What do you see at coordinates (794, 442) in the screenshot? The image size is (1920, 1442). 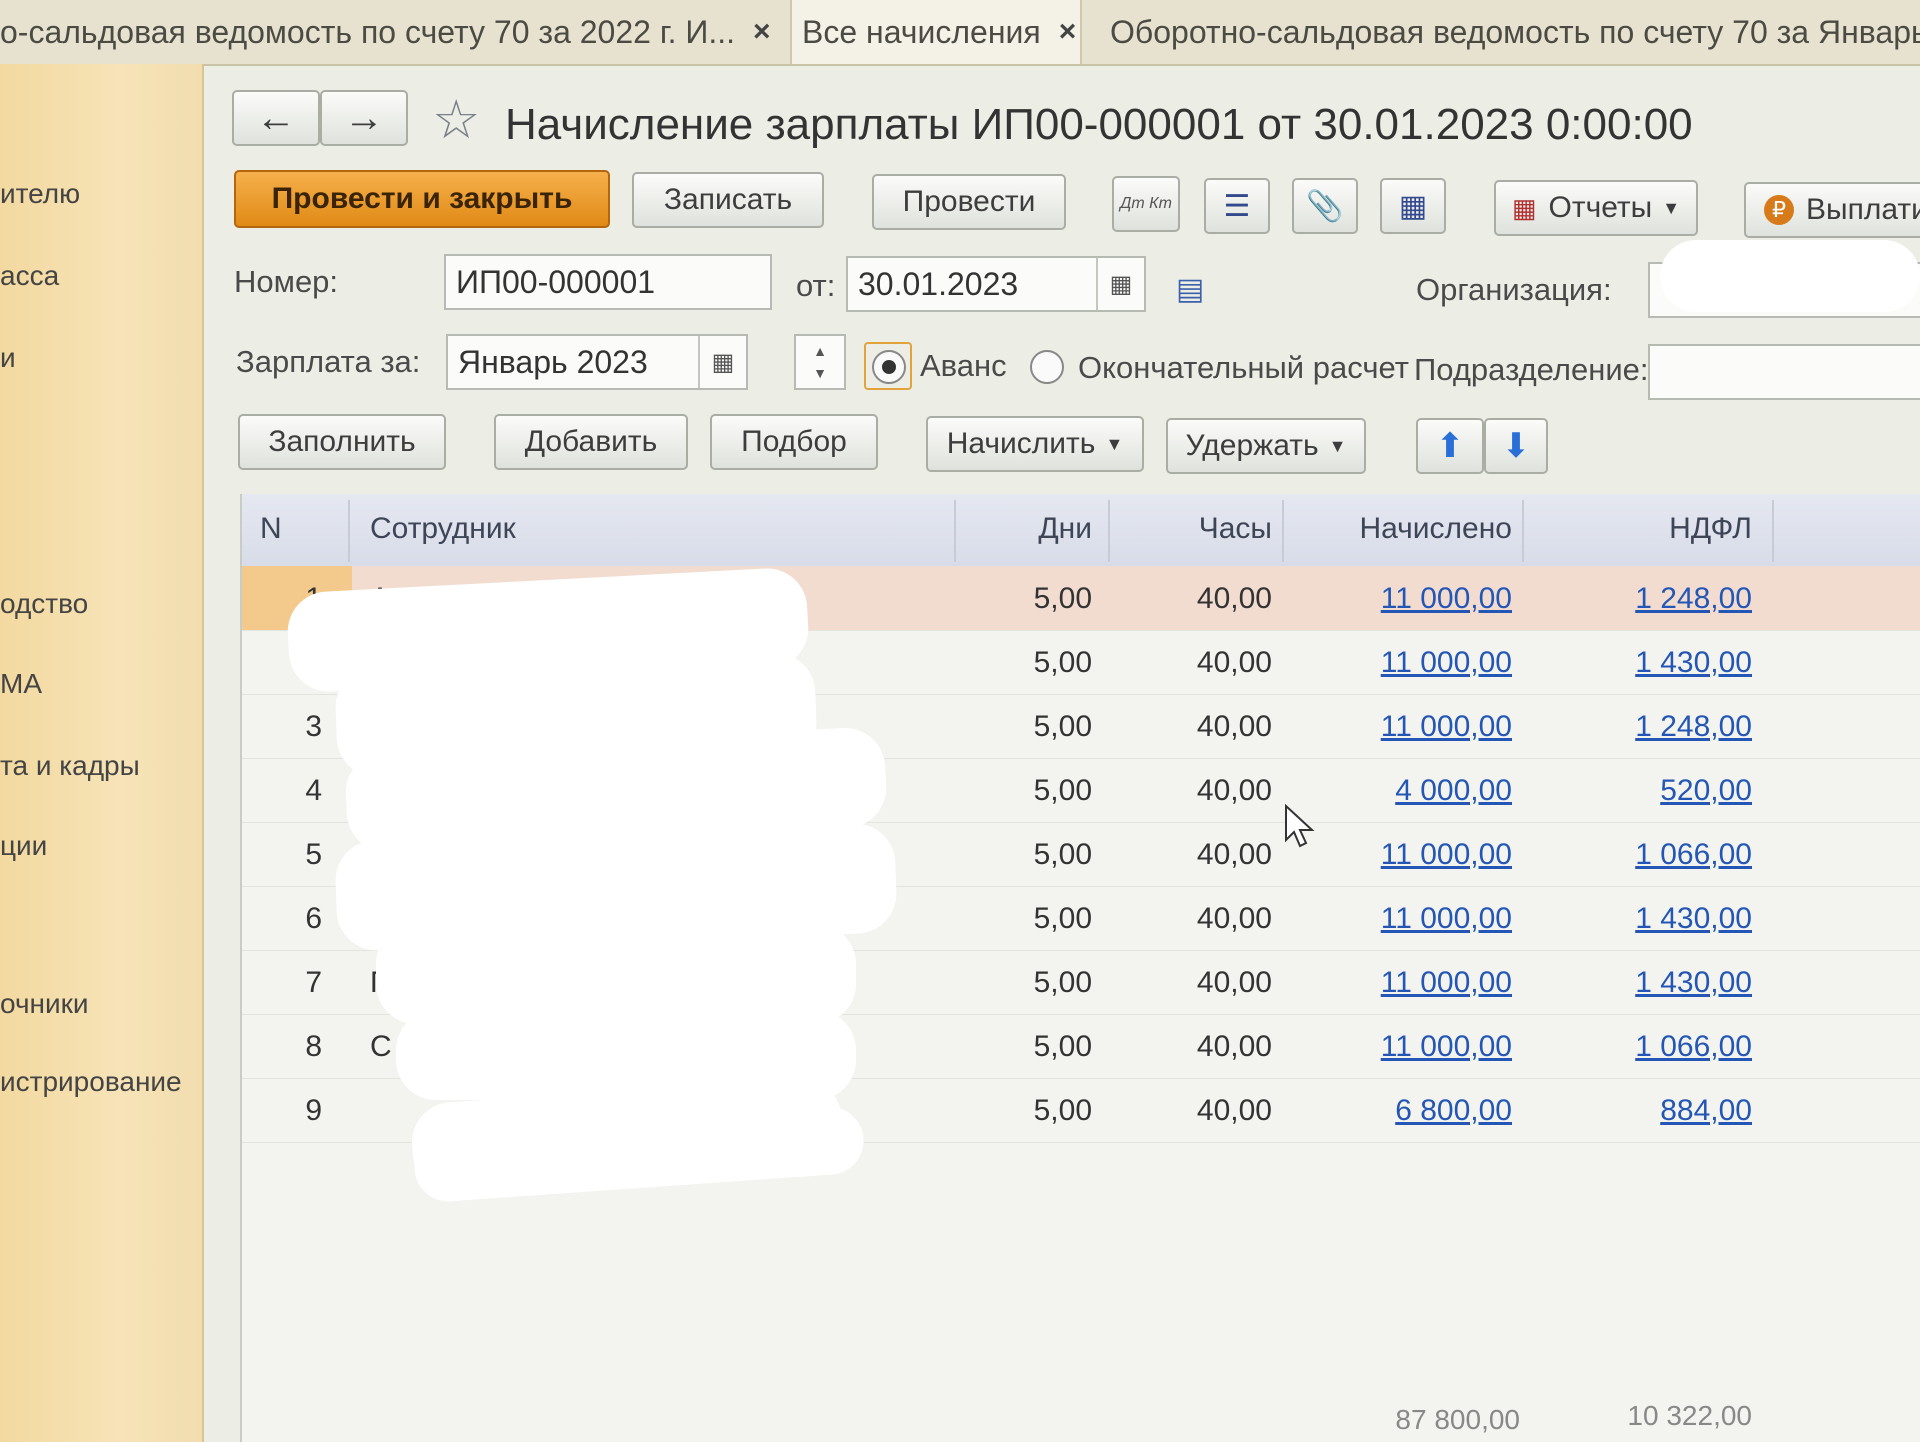 I see `pick-button: Подбор` at bounding box center [794, 442].